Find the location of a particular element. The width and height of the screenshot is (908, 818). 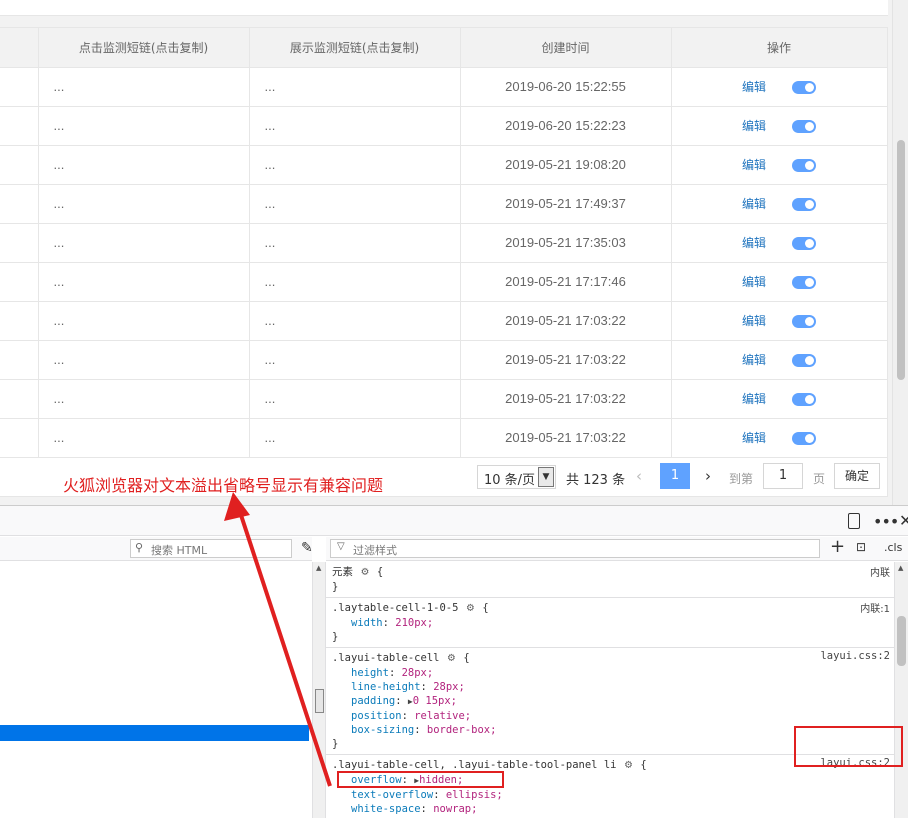

css-property: height is located at coordinates (370, 673).